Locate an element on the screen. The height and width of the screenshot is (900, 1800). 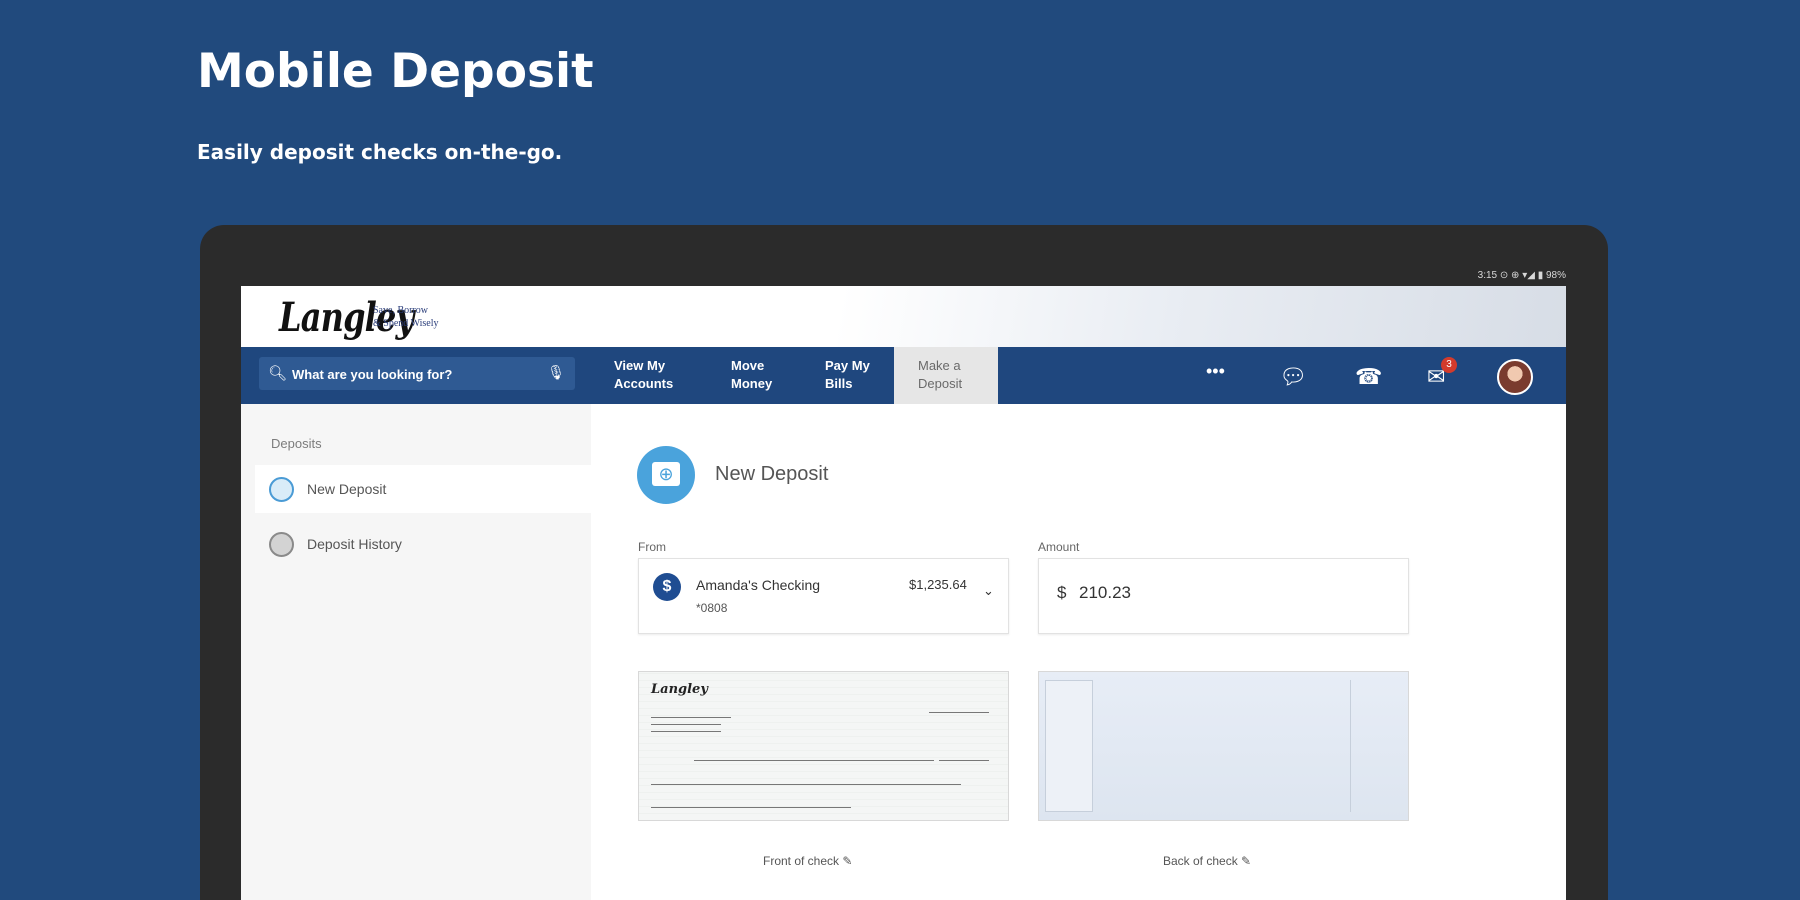
check-back-image is located at coordinates (1223, 746).